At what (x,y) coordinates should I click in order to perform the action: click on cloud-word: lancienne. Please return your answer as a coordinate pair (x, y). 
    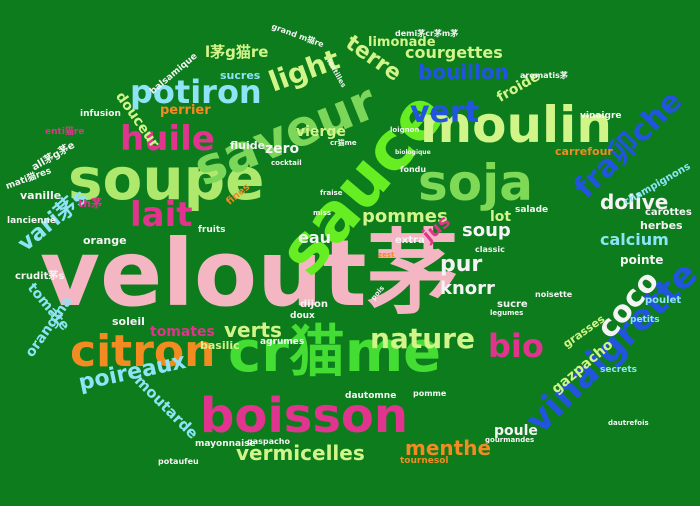
    Looking at the image, I should click on (32, 221).